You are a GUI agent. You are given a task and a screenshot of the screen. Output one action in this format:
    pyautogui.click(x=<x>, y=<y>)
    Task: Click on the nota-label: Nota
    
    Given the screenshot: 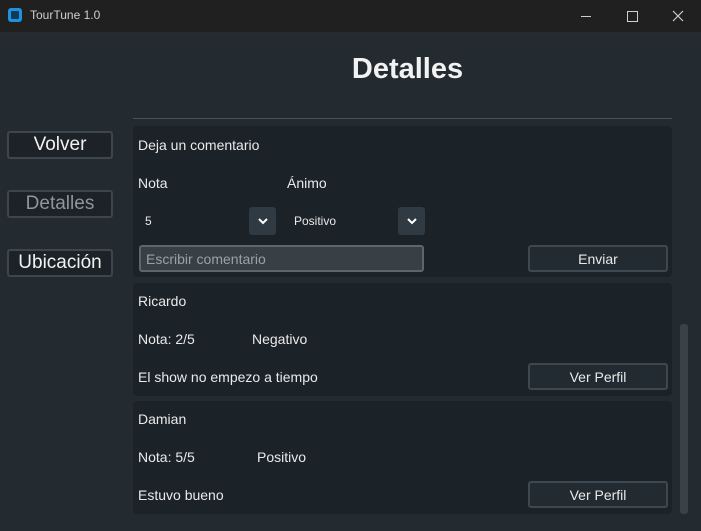 What is the action you would take?
    pyautogui.click(x=153, y=183)
    